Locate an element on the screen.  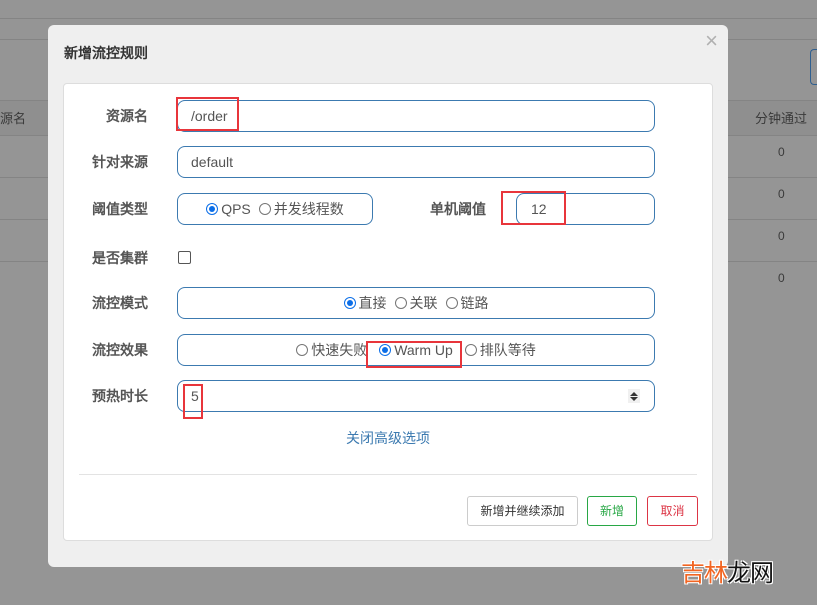
add-and-continue-button: 新增并继续添加 is located at coordinates (522, 511).